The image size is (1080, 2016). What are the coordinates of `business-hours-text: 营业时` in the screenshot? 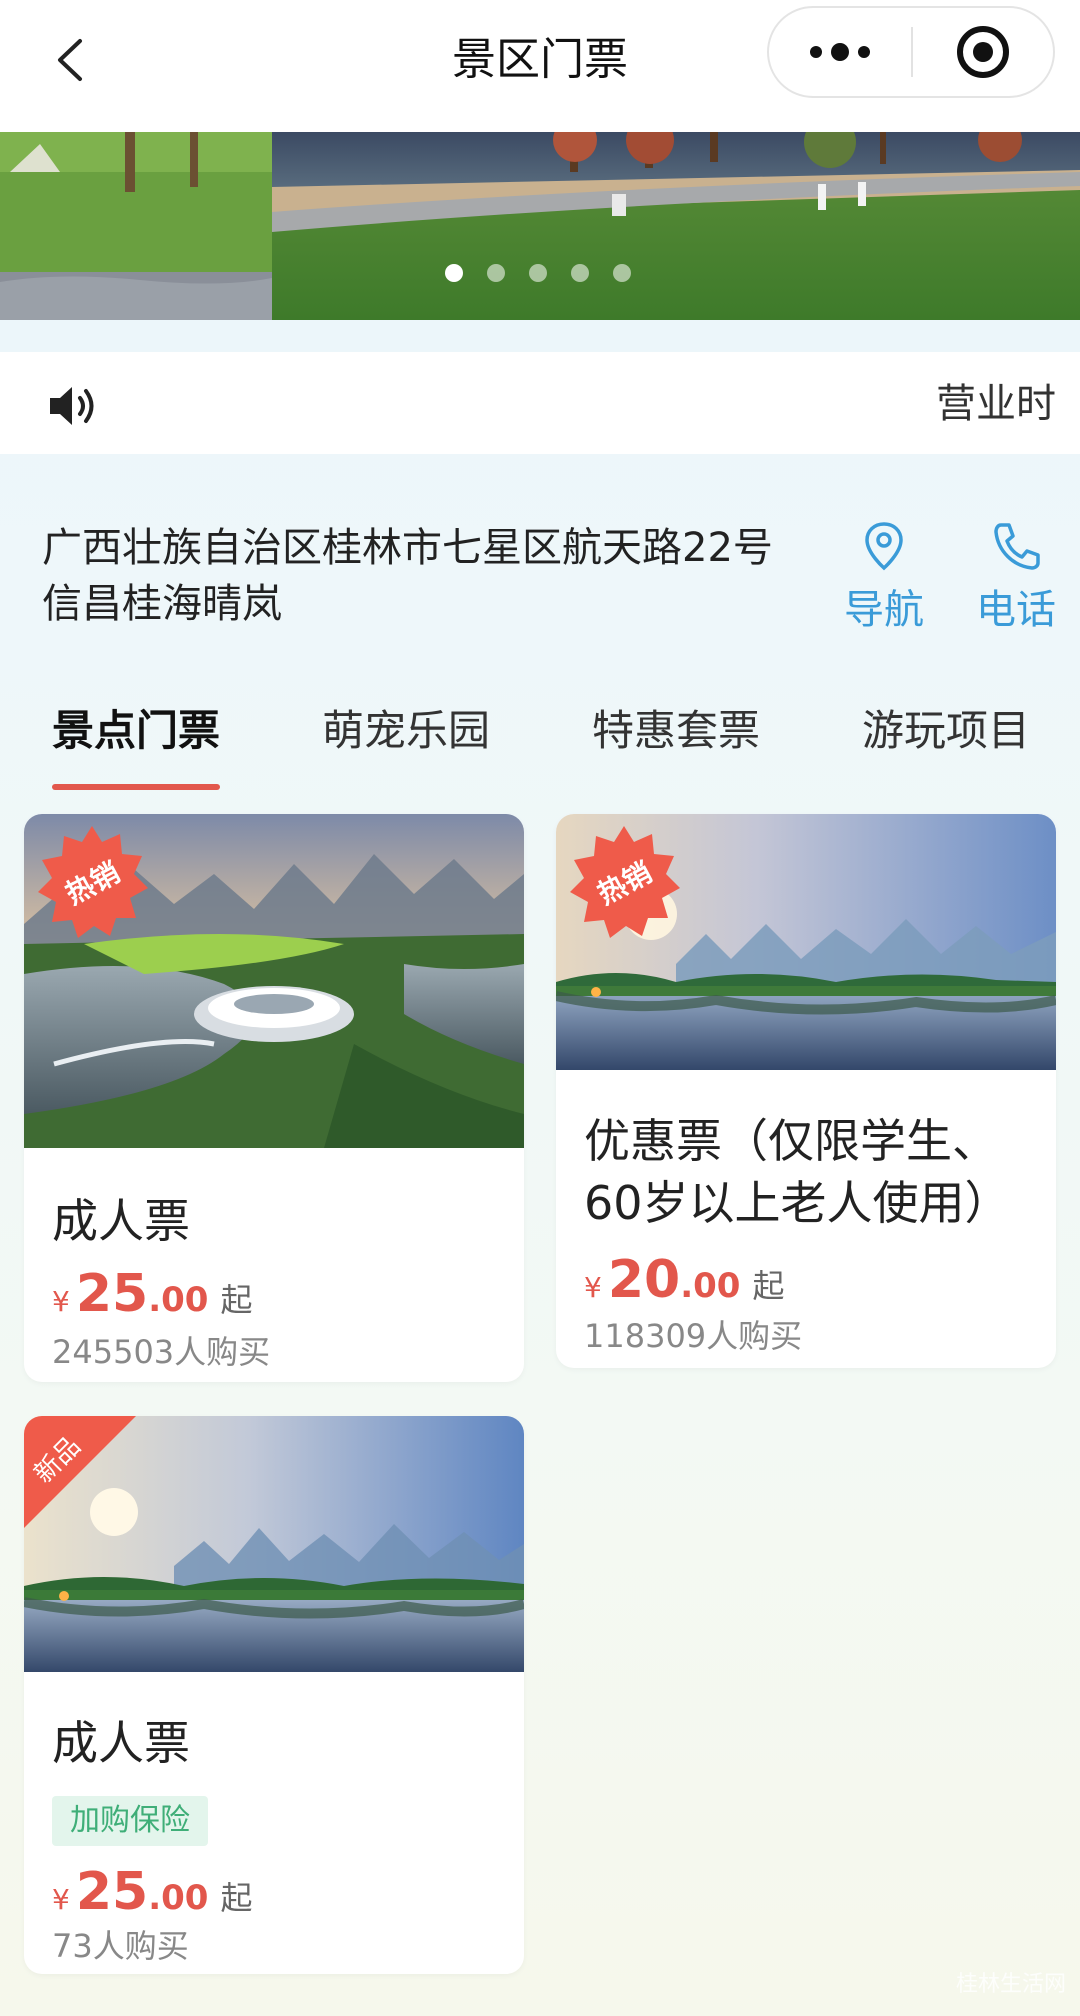 It's located at (996, 404).